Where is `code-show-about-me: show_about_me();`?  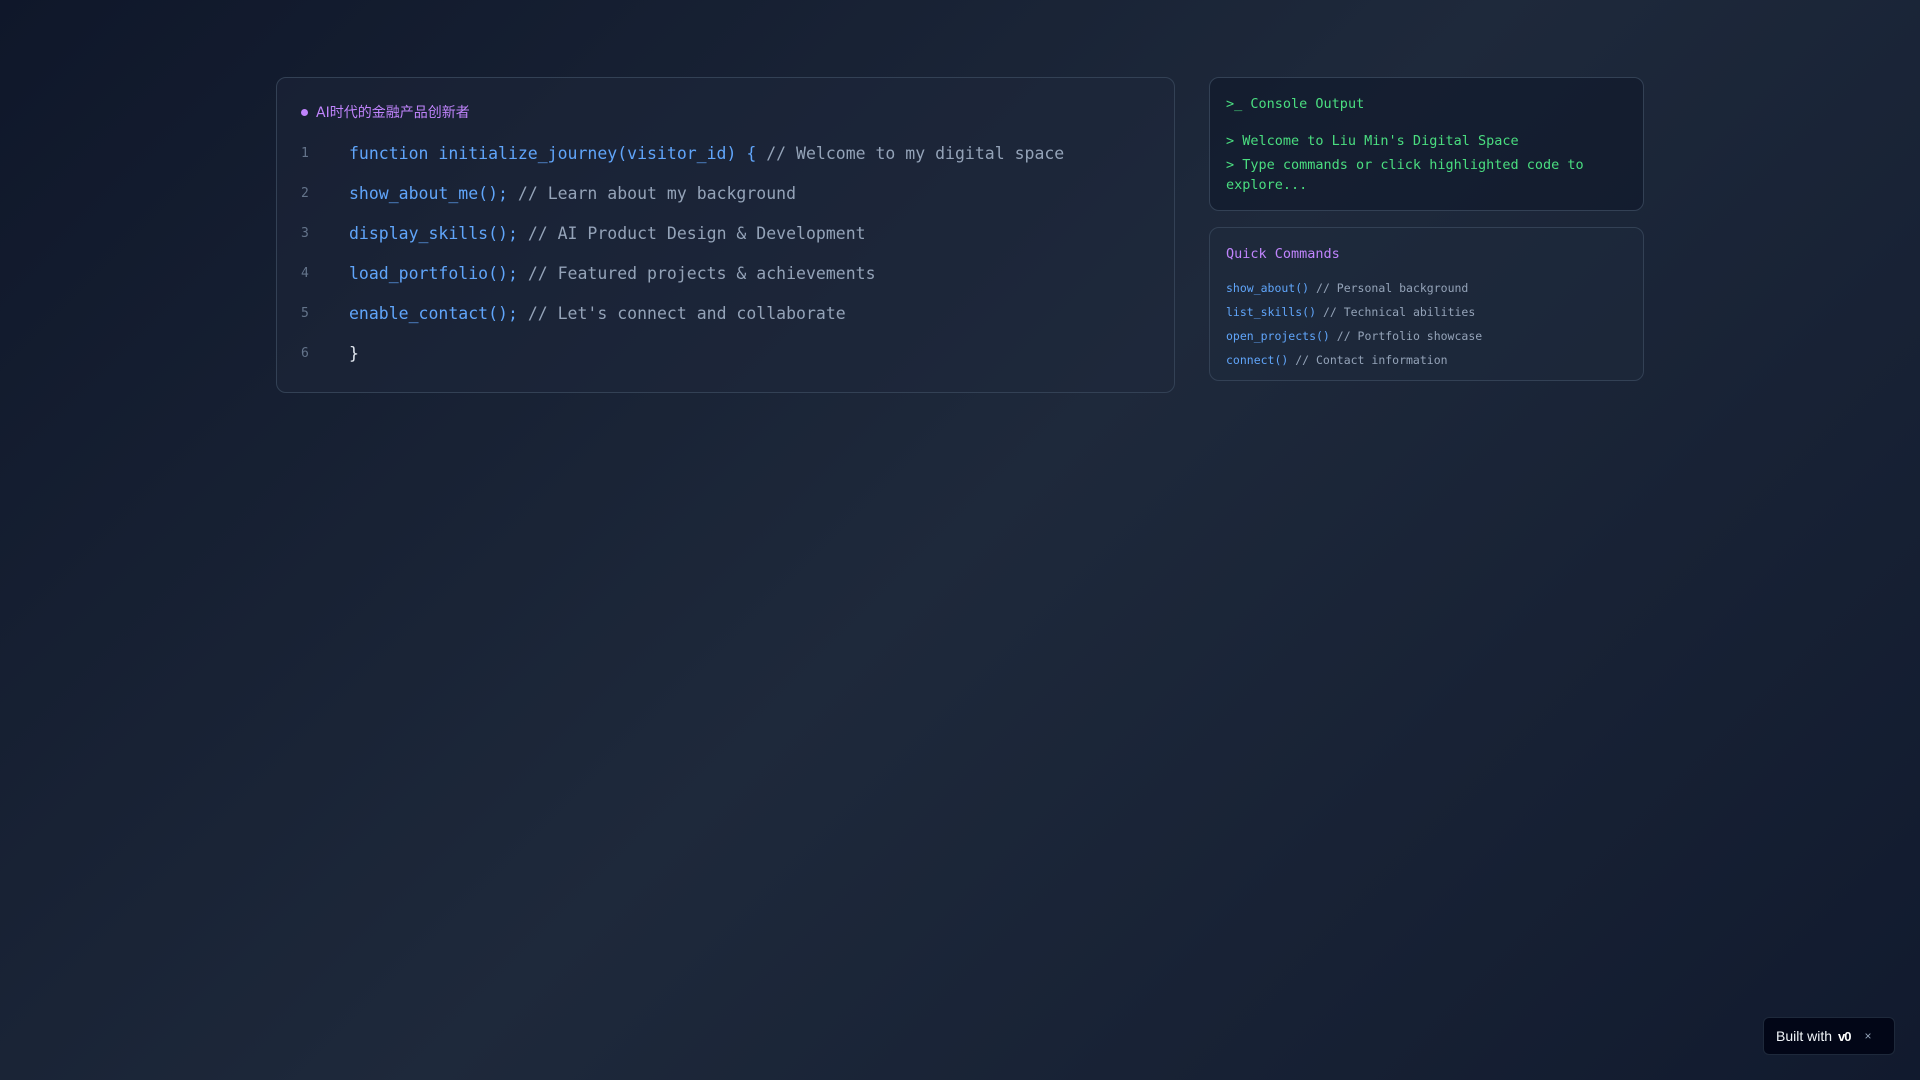 code-show-about-me: show_about_me(); is located at coordinates (428, 193).